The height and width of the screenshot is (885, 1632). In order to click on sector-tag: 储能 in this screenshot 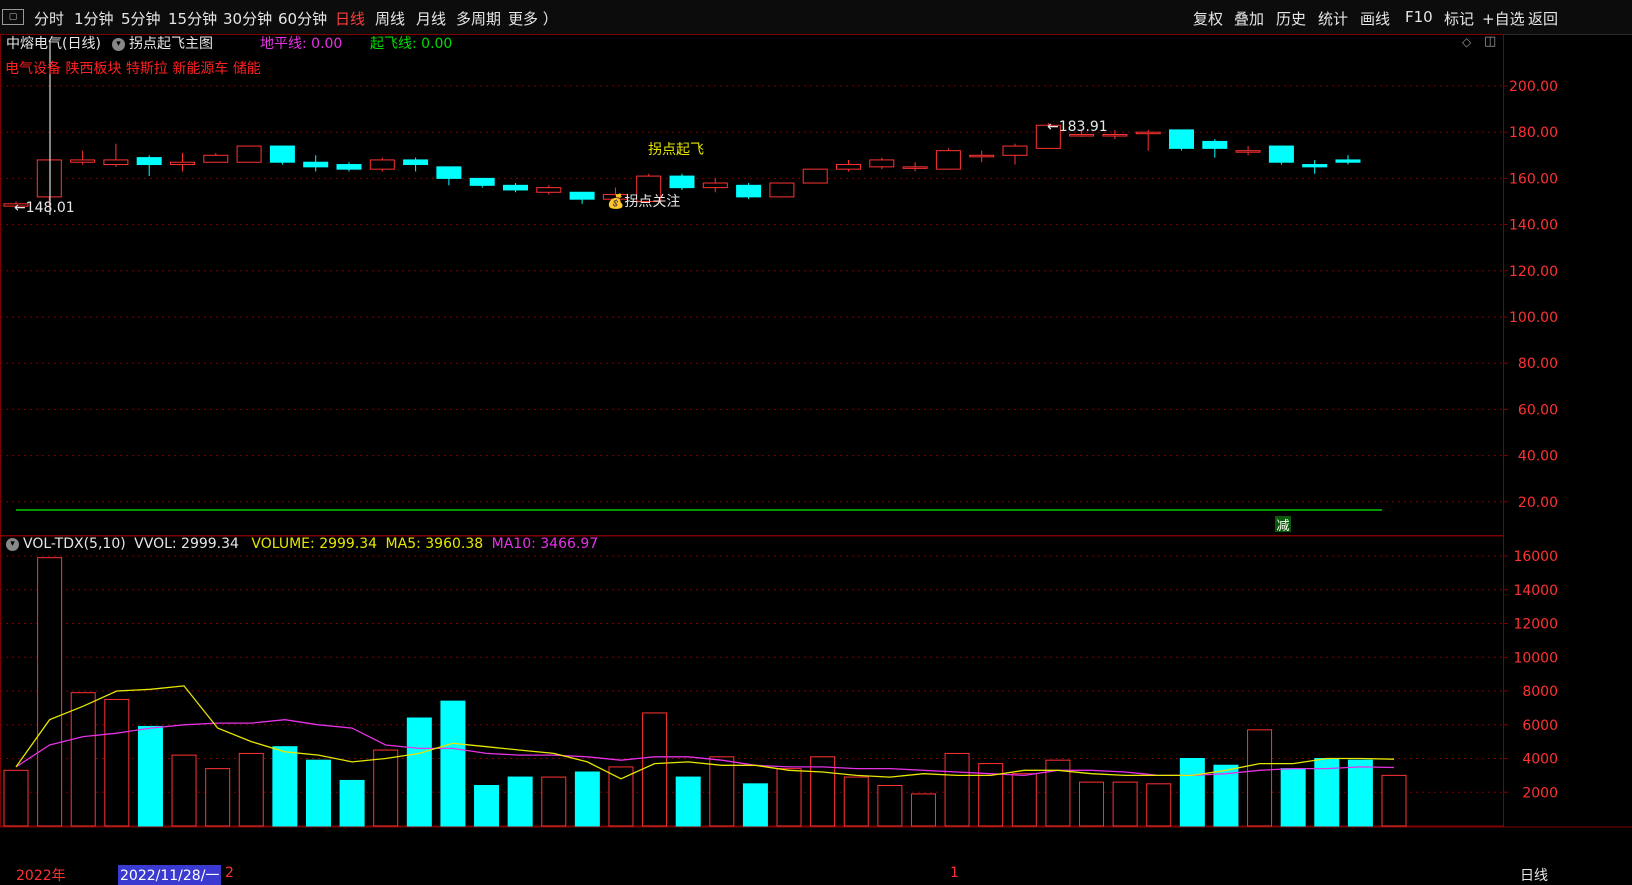, I will do `click(247, 69)`.